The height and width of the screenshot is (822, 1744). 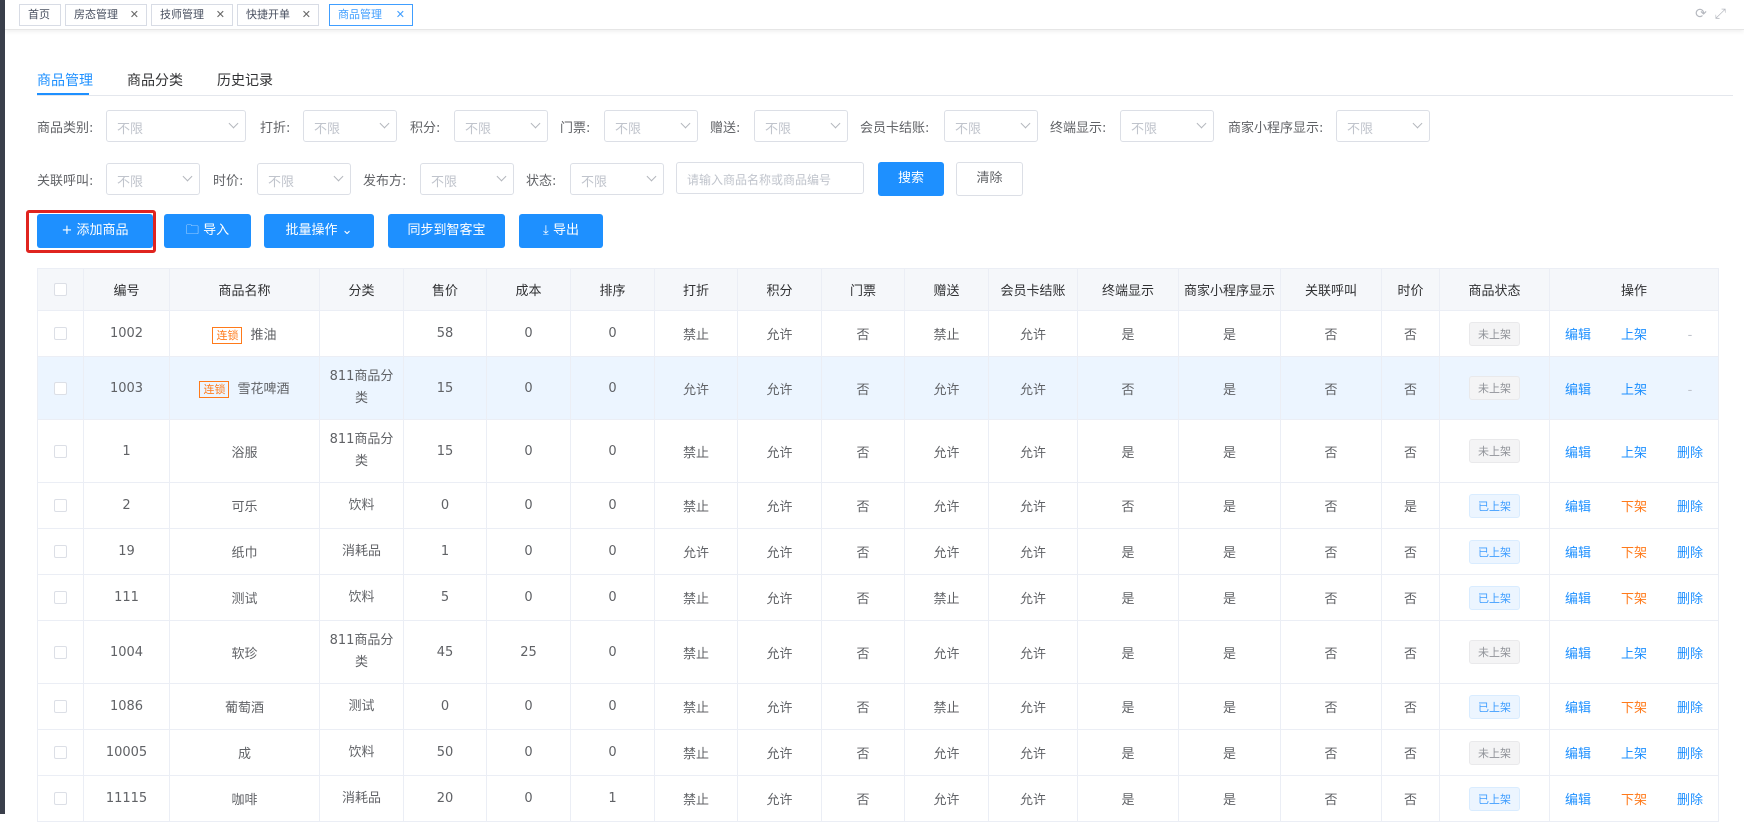 What do you see at coordinates (501, 126) in the screenshot?
I see `filter-points-select: 不限` at bounding box center [501, 126].